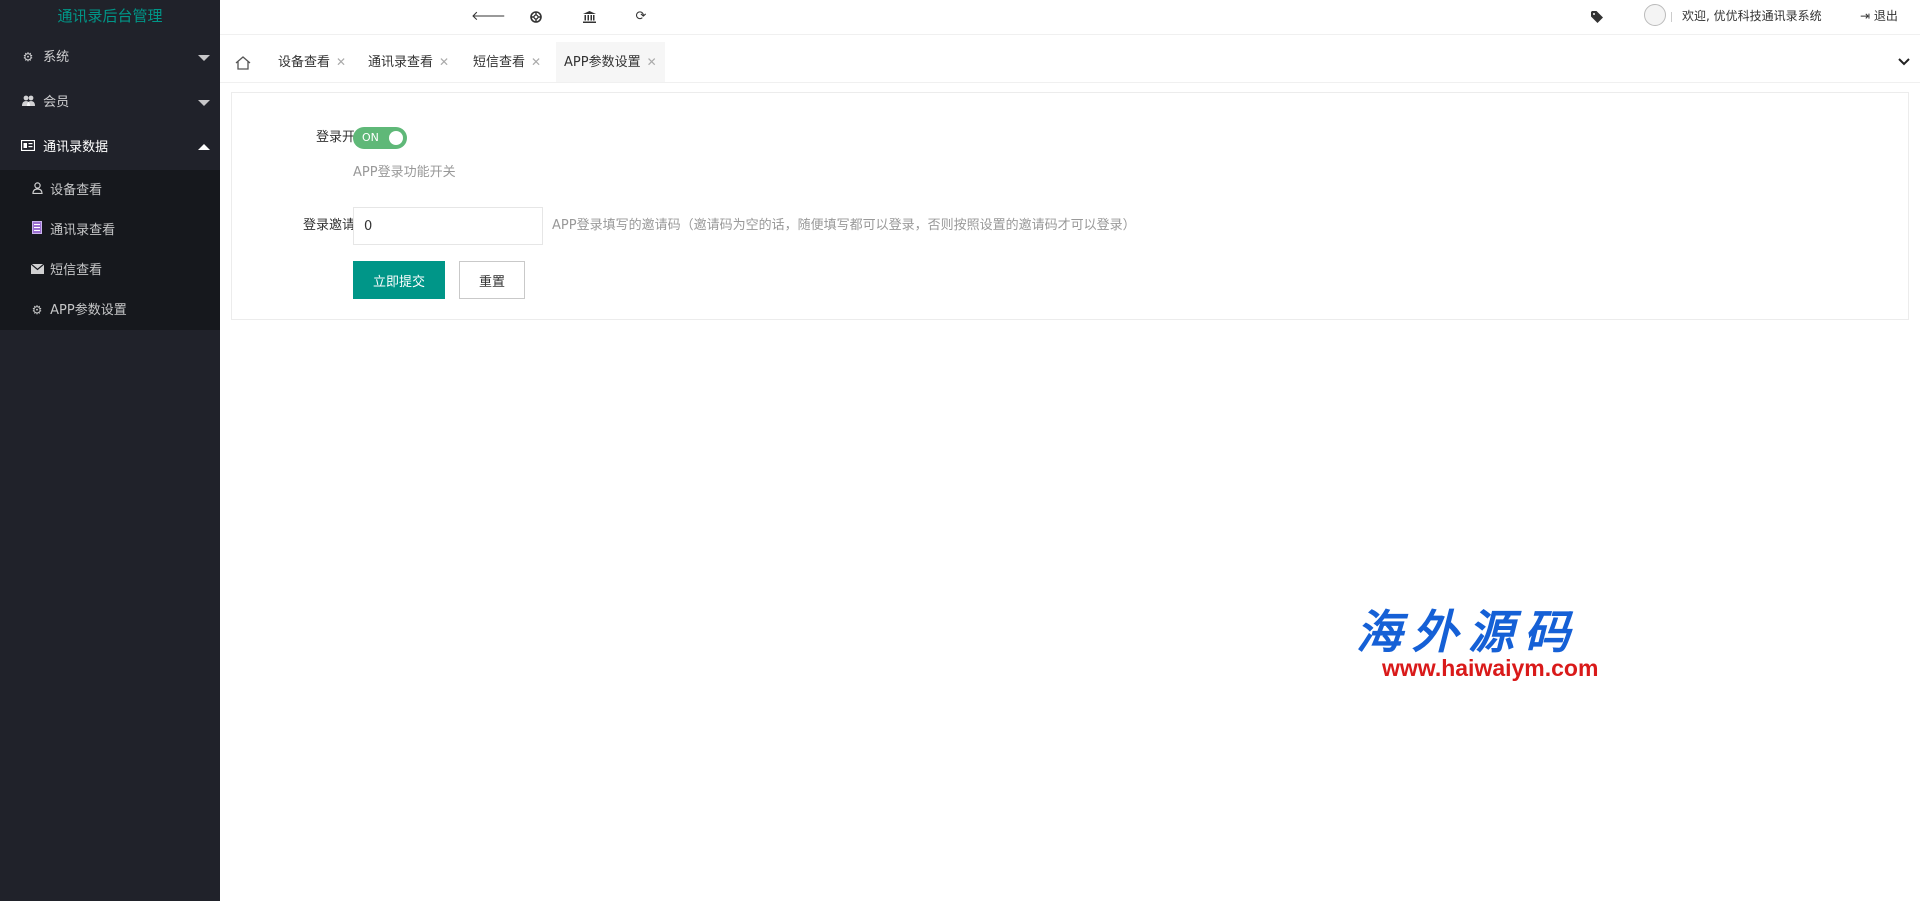 Image resolution: width=1920 pixels, height=901 pixels. What do you see at coordinates (396, 138) in the screenshot?
I see `switch-knob` at bounding box center [396, 138].